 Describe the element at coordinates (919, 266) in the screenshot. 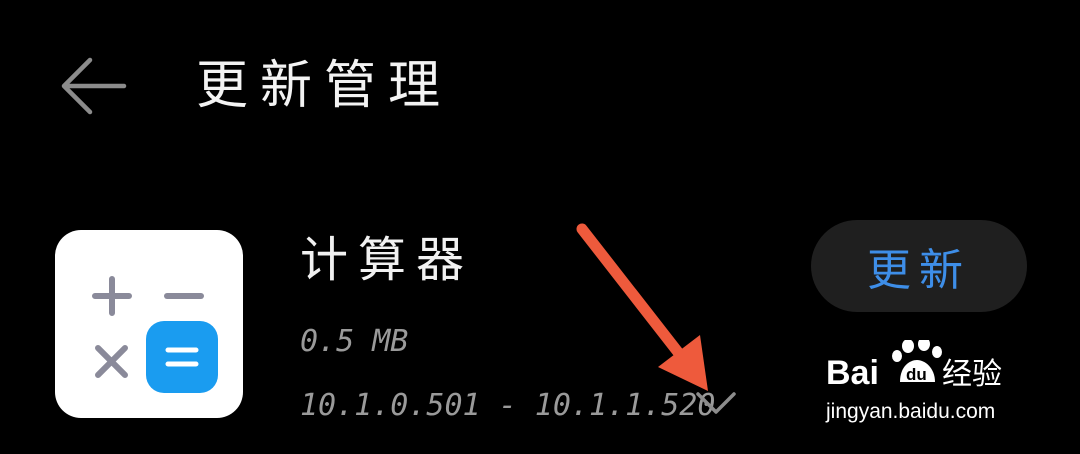

I see `update-button: 更新` at that location.